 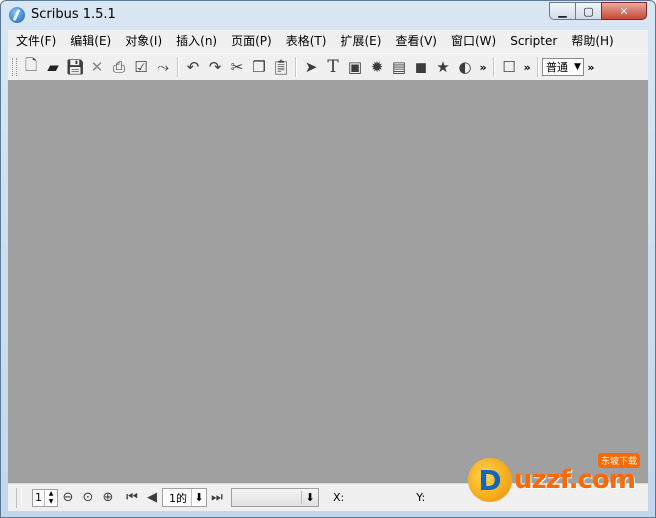 I want to click on minimize-icon: ▁, so click(x=562, y=11).